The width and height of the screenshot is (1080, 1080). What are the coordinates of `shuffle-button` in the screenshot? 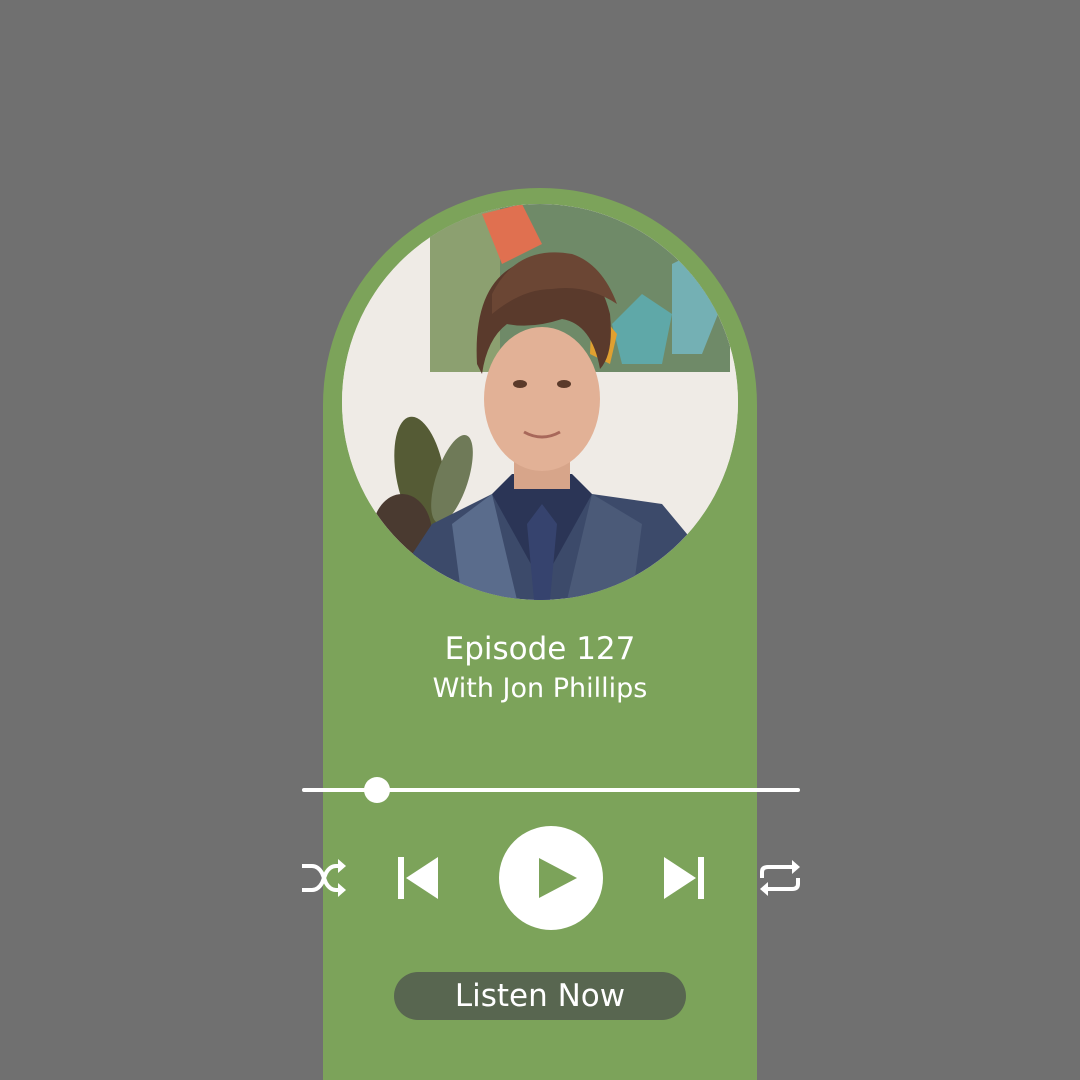 It's located at (324, 878).